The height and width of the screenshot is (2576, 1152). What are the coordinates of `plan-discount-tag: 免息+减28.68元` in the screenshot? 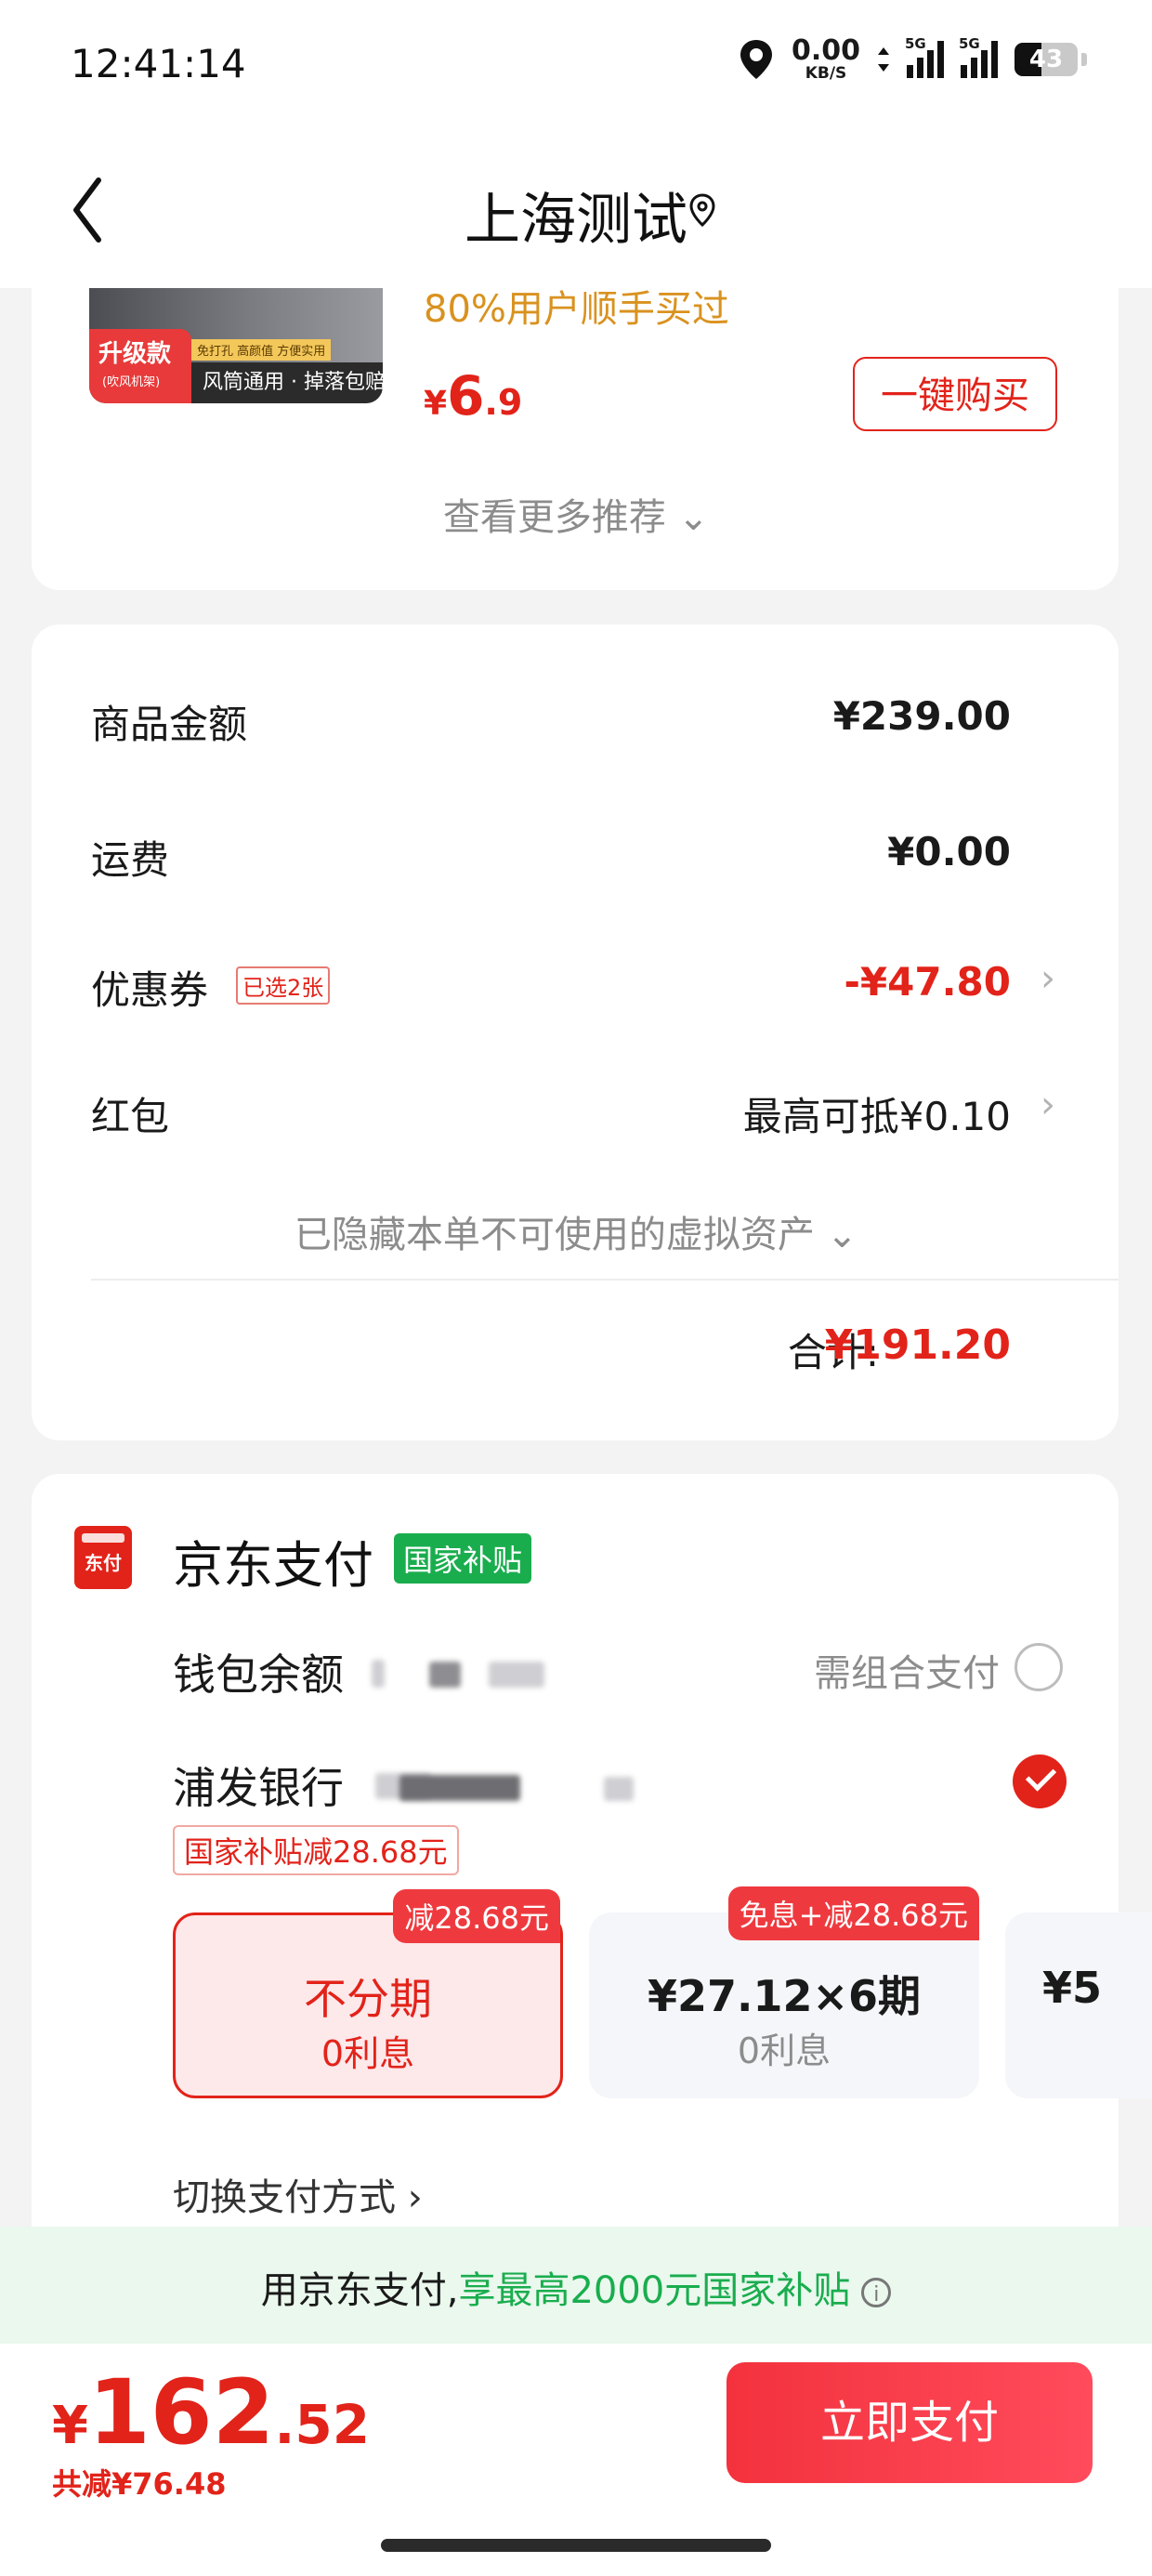 It's located at (853, 1913).